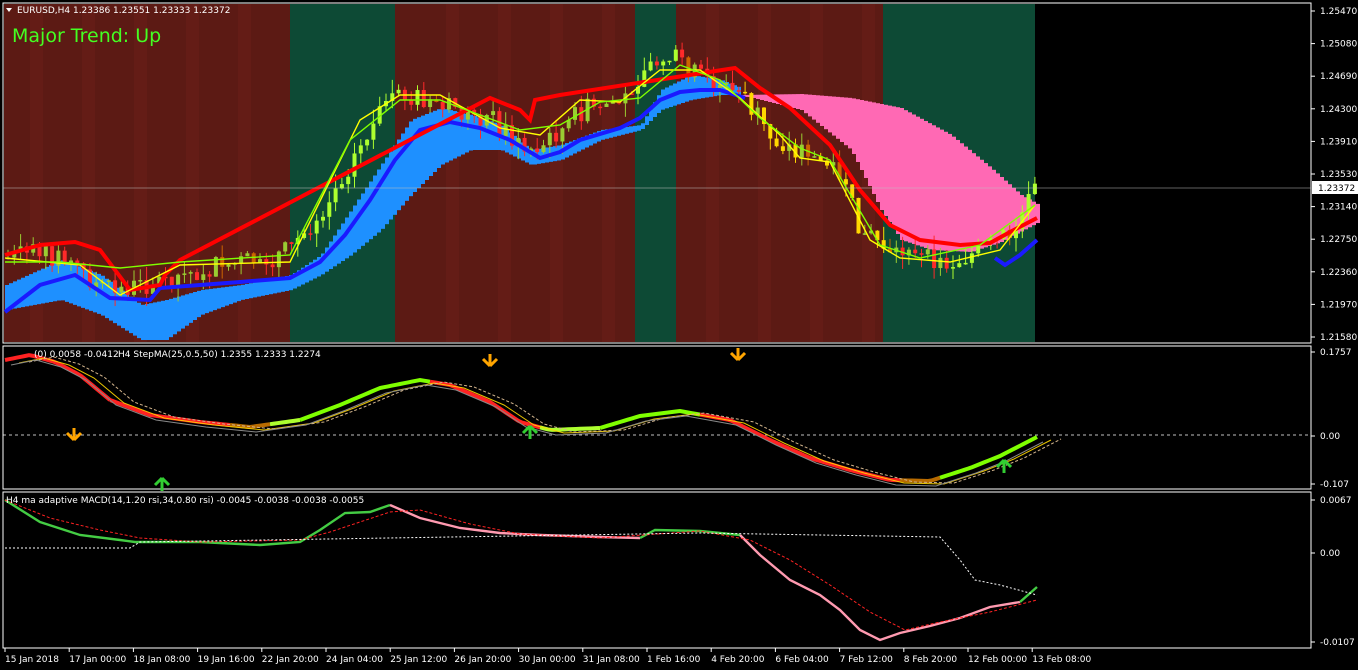  Describe the element at coordinates (611, 660) in the screenshot. I see `time-tick-label: 31 Jan 08:00` at that location.